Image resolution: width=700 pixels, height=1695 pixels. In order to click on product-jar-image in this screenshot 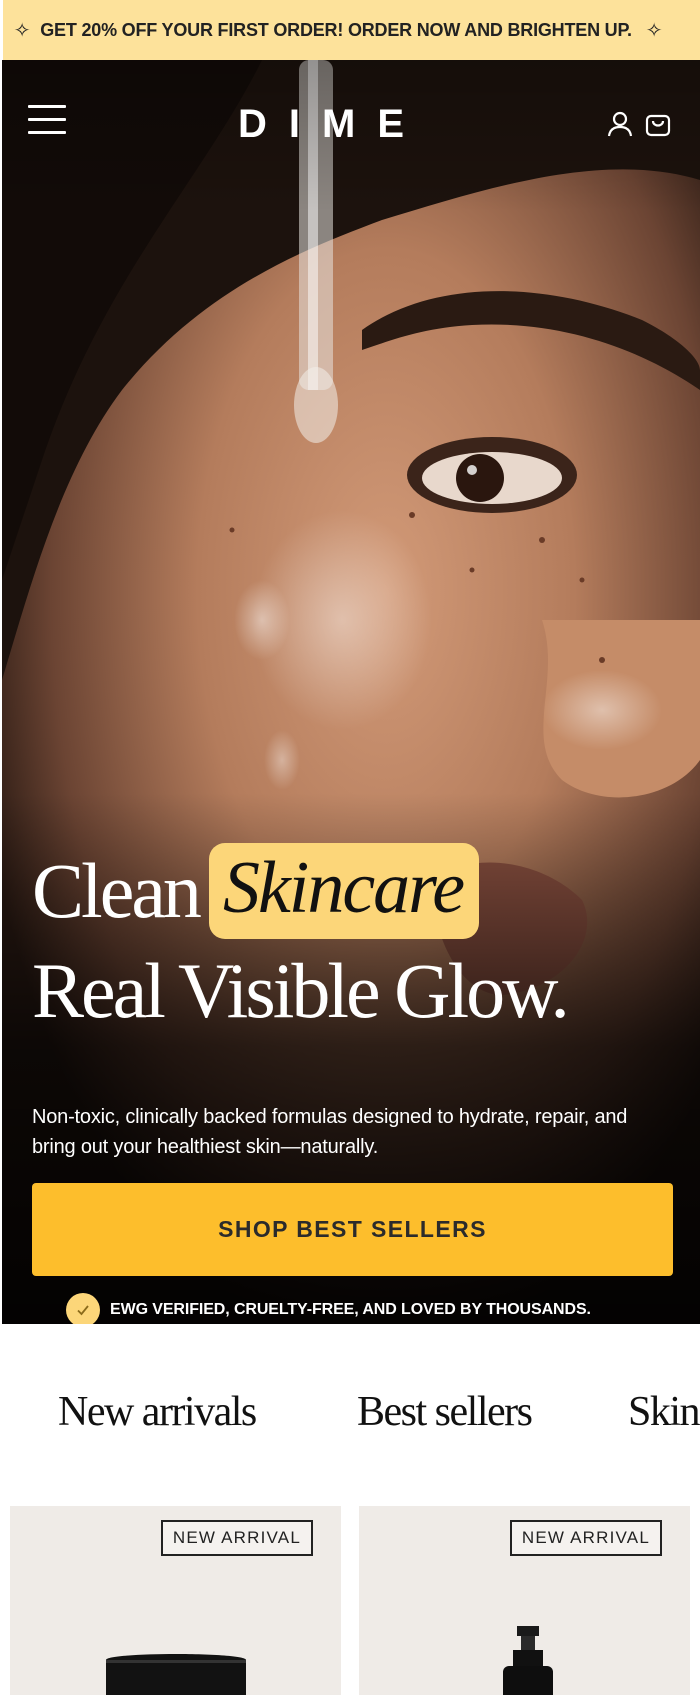, I will do `click(176, 1674)`.